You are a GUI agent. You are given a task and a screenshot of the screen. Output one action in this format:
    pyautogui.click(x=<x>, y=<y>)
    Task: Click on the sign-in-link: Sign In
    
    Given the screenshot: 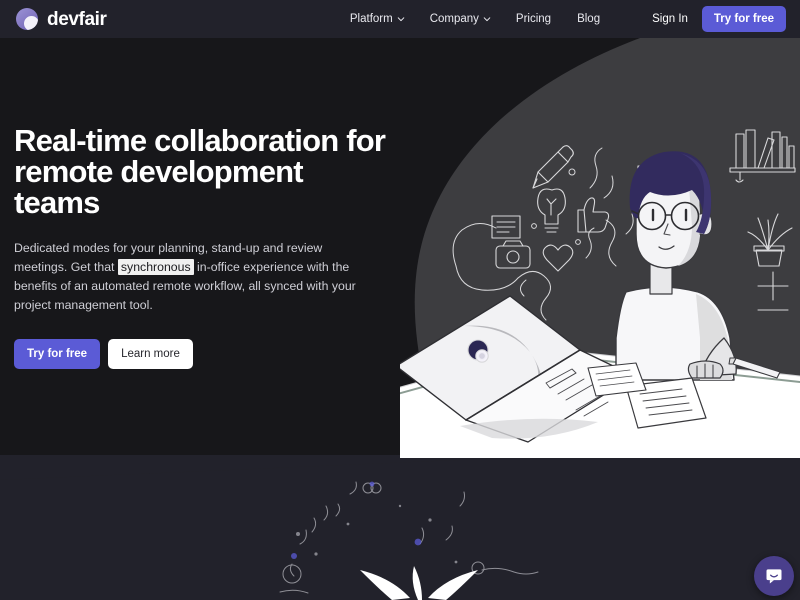 What is the action you would take?
    pyautogui.click(x=670, y=19)
    